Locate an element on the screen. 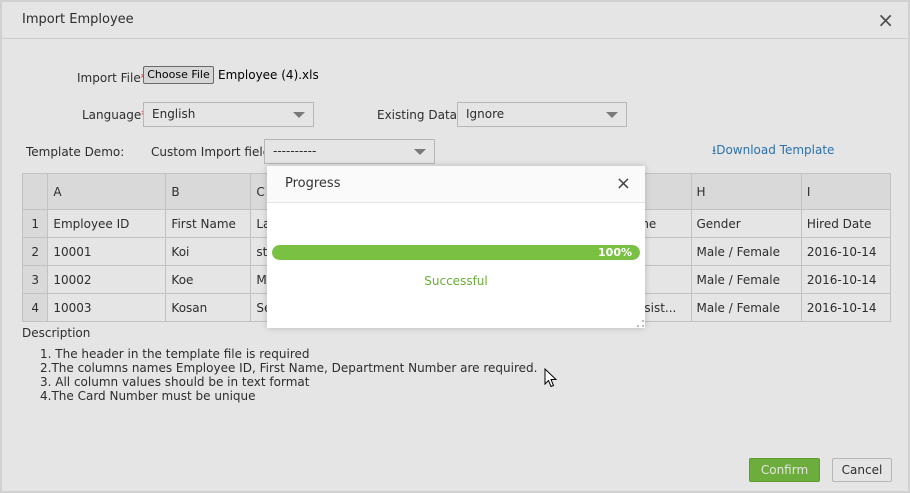 The height and width of the screenshot is (493, 910). mouse-cursor-icon is located at coordinates (551, 378).